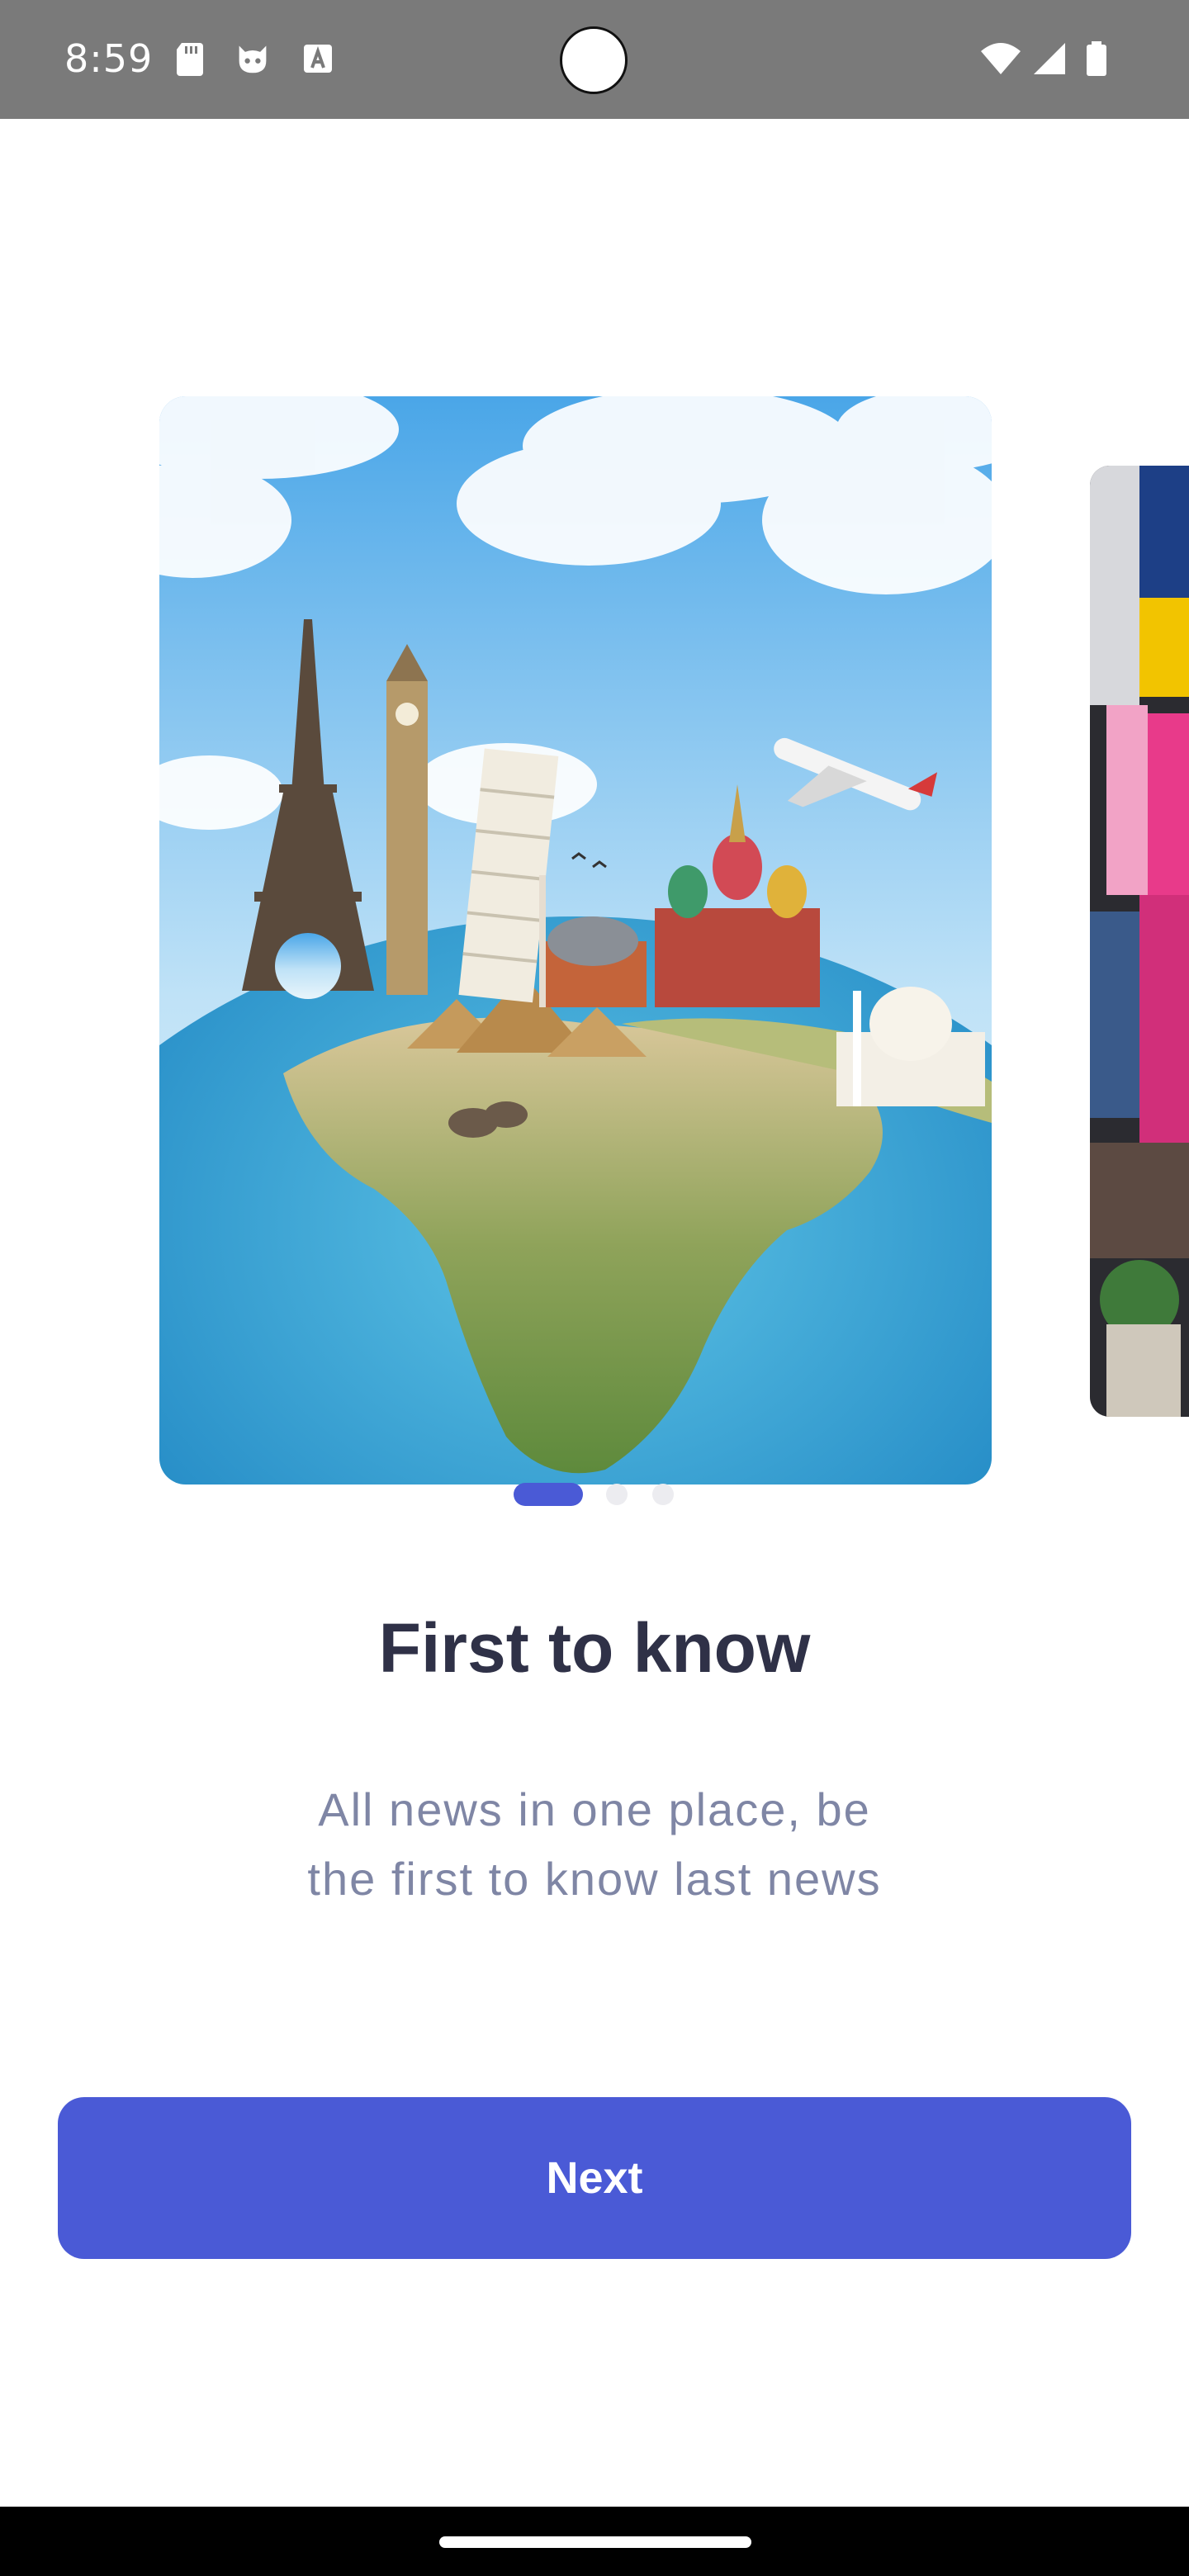 This screenshot has height=2576, width=1189. I want to click on navigation-bar, so click(594, 2541).